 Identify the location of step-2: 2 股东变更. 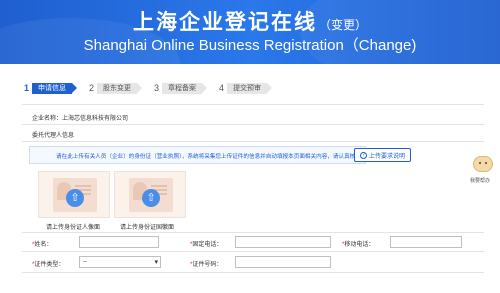
(116, 88).